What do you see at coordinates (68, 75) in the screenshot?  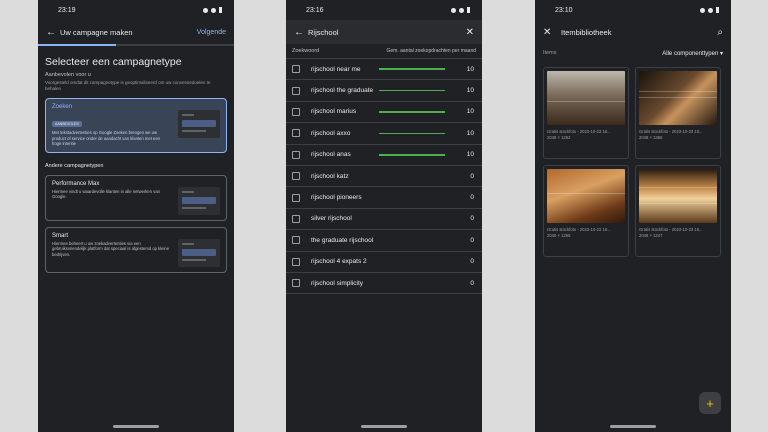 I see `recommended-label: Aanbevolen voor u` at bounding box center [68, 75].